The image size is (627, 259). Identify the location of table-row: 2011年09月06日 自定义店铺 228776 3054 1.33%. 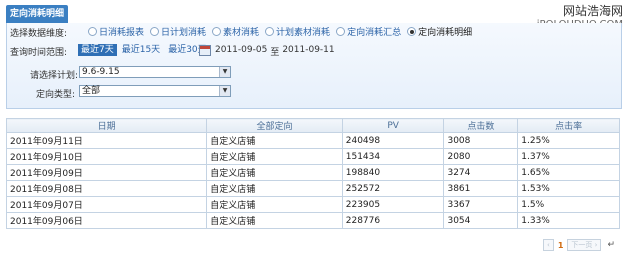
(312, 220).